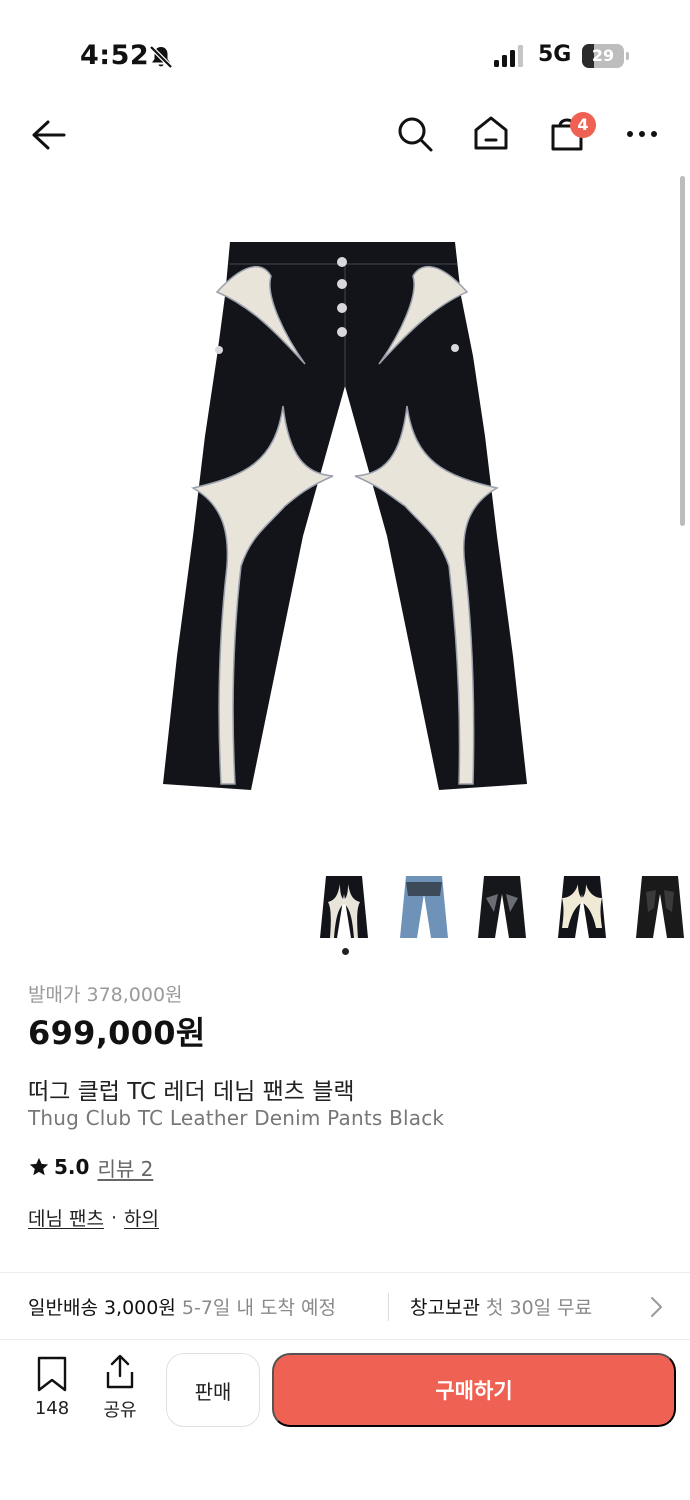  I want to click on rating-value: 5.0, so click(72, 1167).